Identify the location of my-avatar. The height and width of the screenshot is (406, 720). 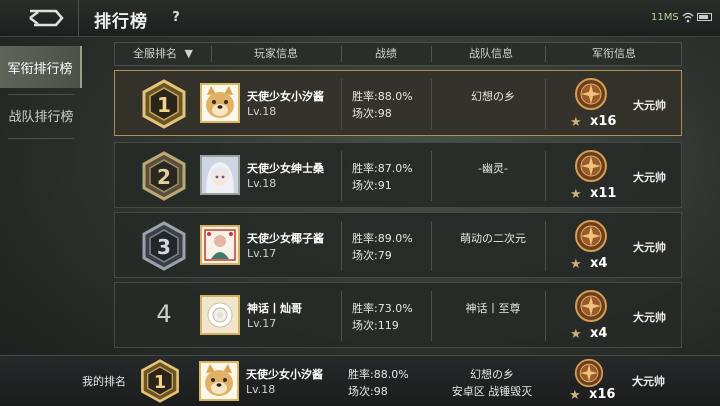
(219, 381).